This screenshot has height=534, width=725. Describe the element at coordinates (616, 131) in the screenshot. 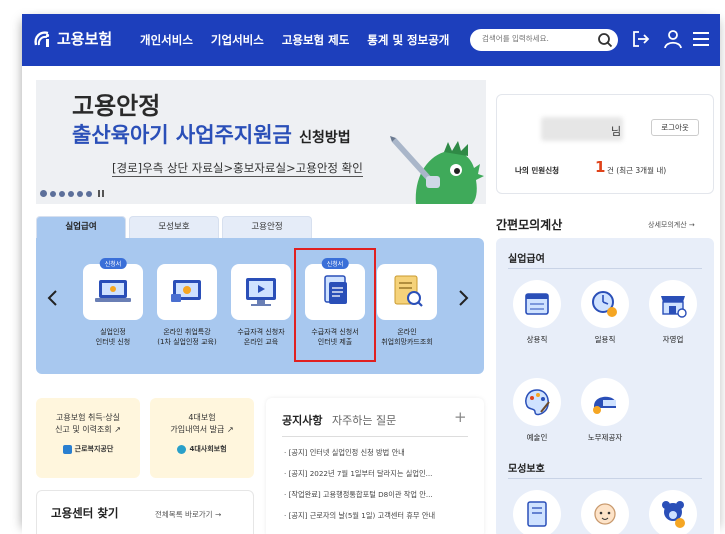

I see `honorific-label: 님` at that location.